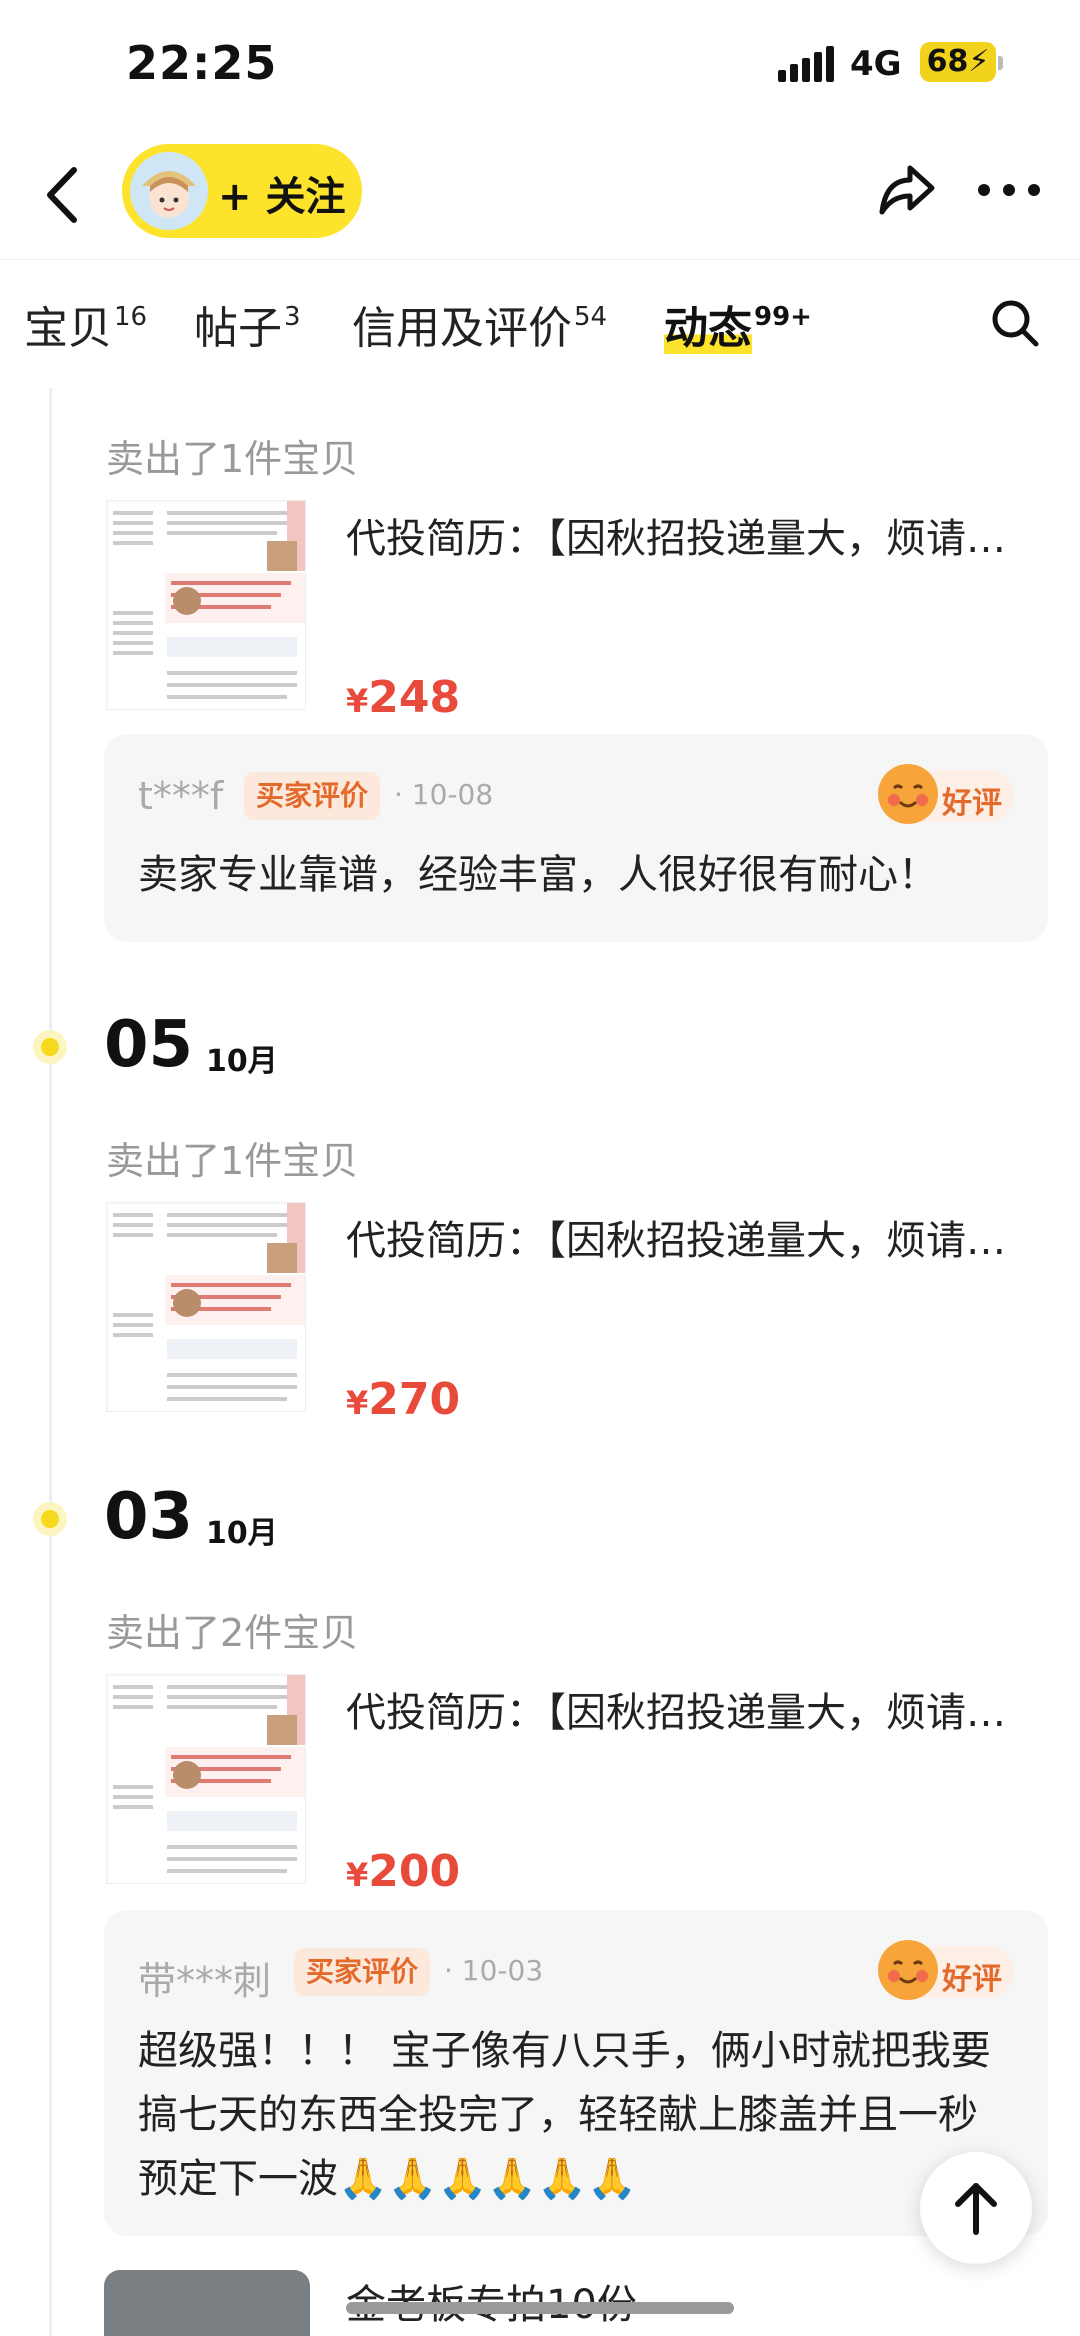 Image resolution: width=1080 pixels, height=2336 pixels. I want to click on tab-items-label: 宝贝, so click(68, 328).